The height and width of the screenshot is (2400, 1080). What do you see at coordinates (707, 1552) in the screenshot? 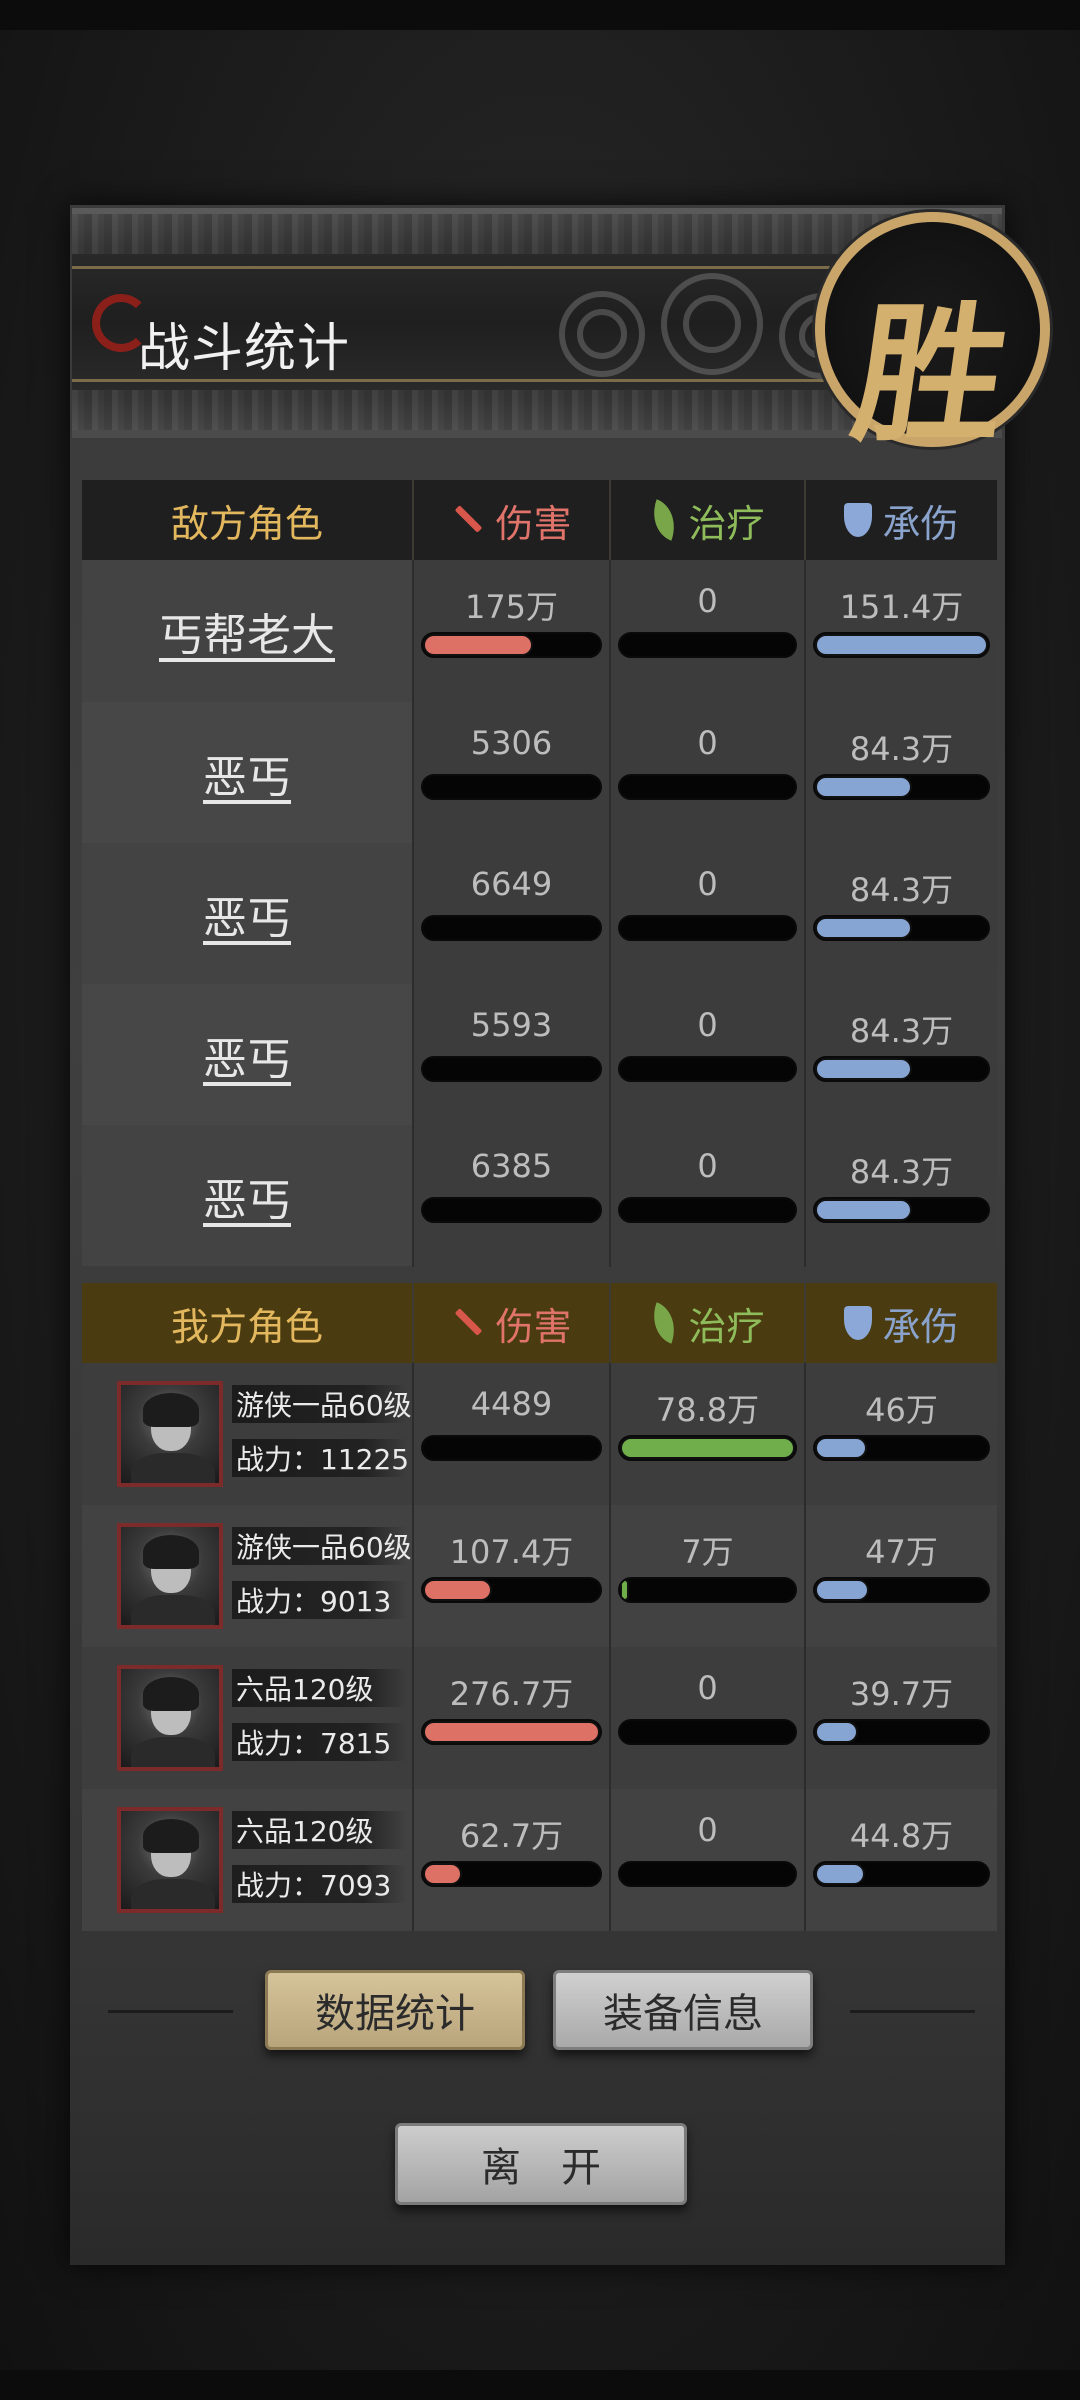
I see `heal-value: 7万` at bounding box center [707, 1552].